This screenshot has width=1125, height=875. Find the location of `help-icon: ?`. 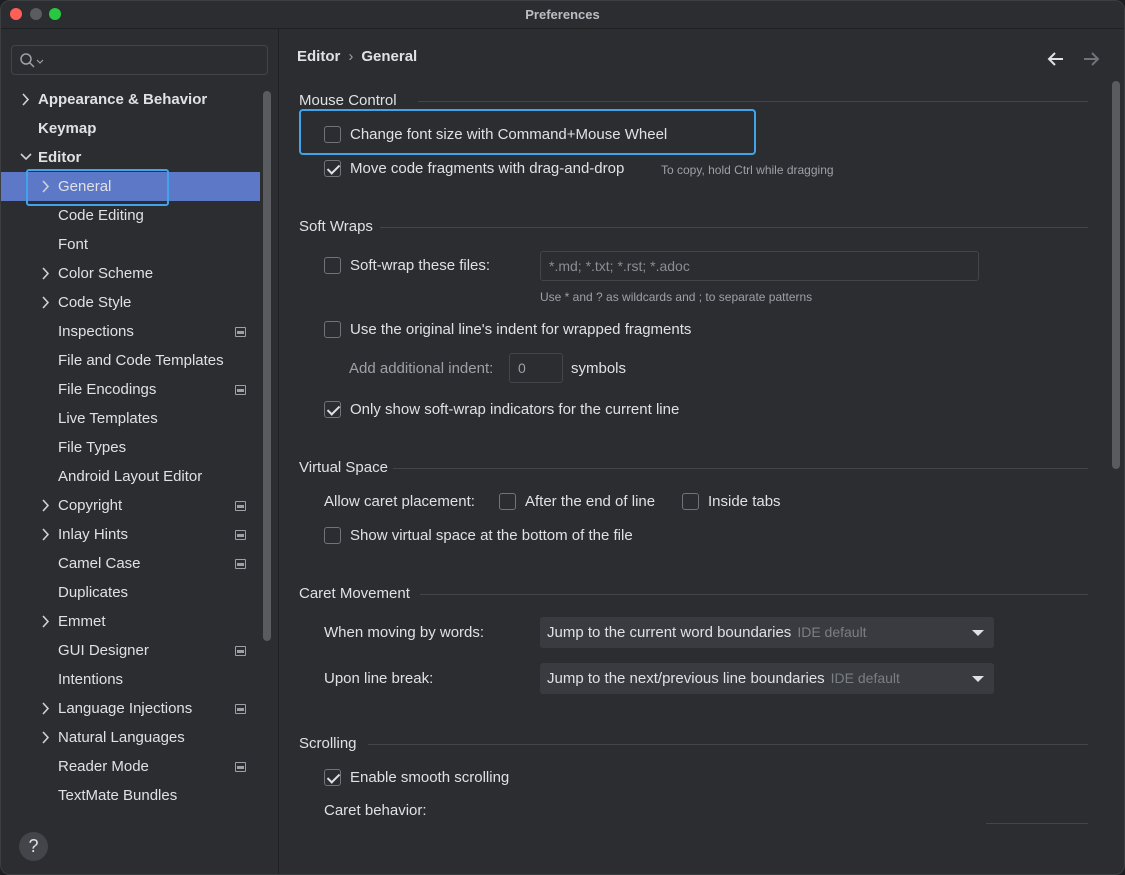

help-icon: ? is located at coordinates (33, 846).